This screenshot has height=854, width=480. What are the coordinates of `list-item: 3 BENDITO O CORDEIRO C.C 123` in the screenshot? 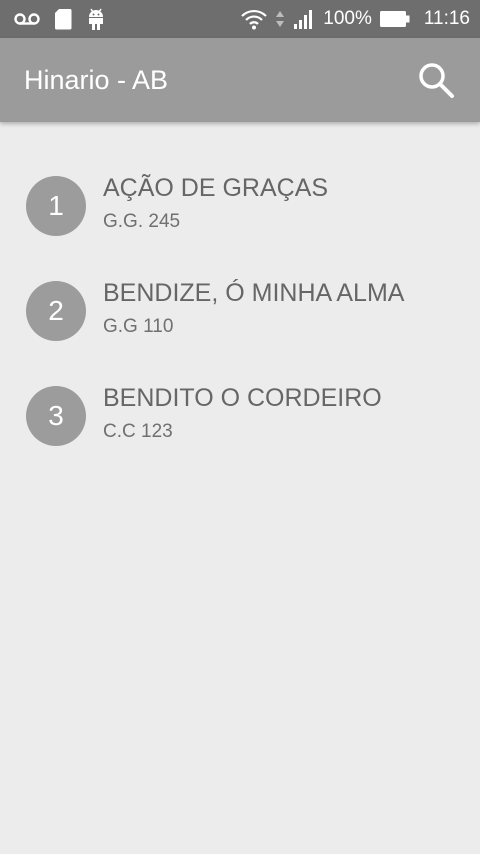 It's located at (240, 412).